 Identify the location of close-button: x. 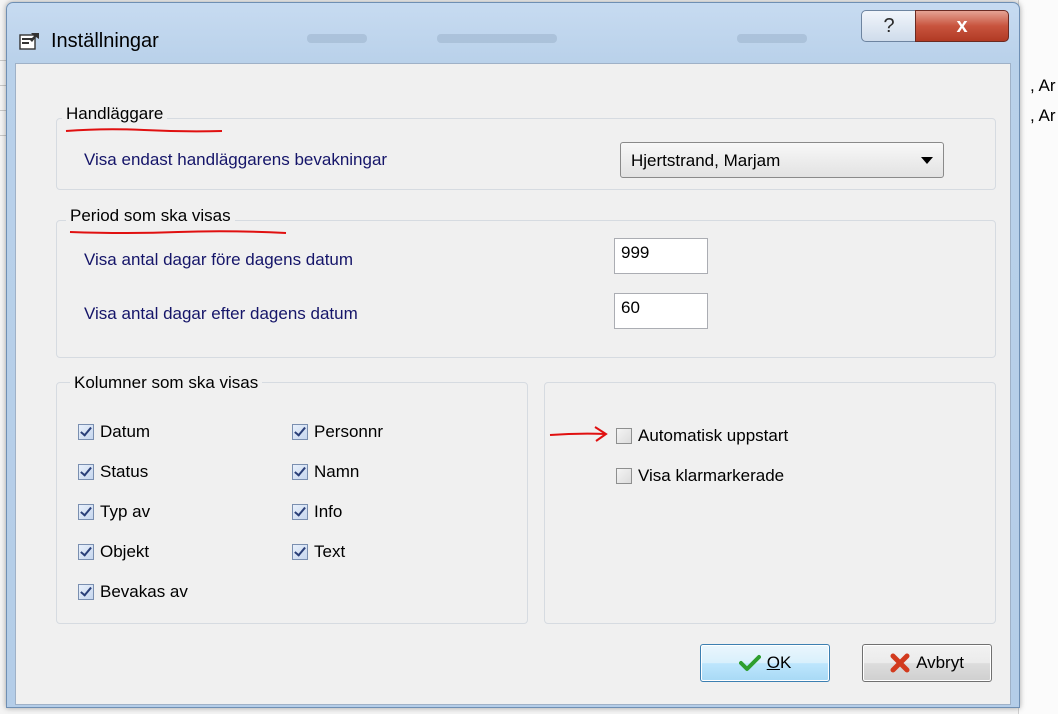
(962, 26).